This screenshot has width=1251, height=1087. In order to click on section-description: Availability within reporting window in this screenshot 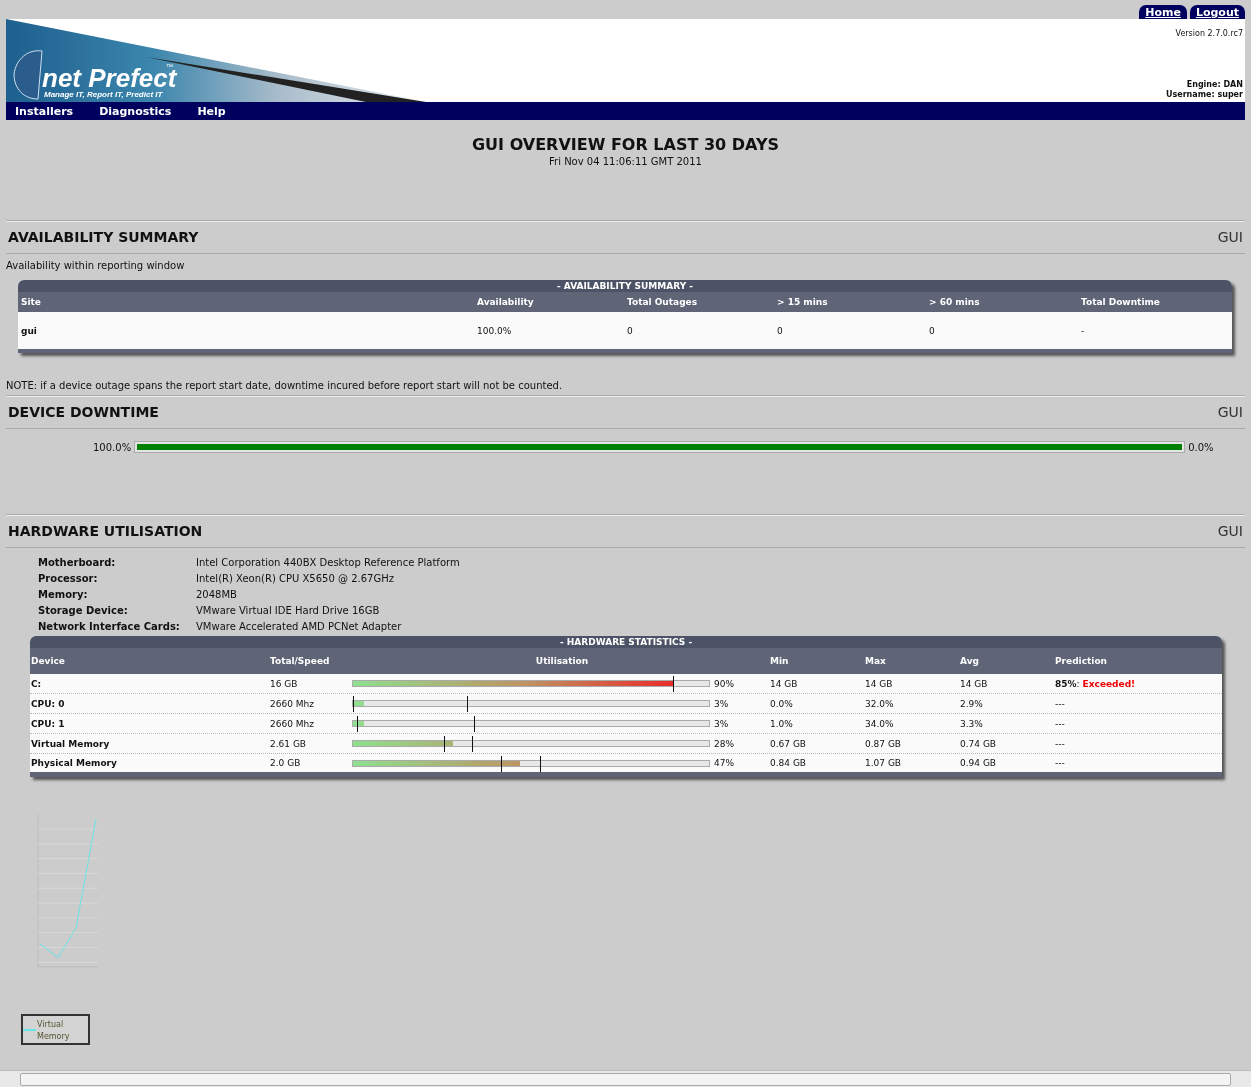, I will do `click(96, 266)`.